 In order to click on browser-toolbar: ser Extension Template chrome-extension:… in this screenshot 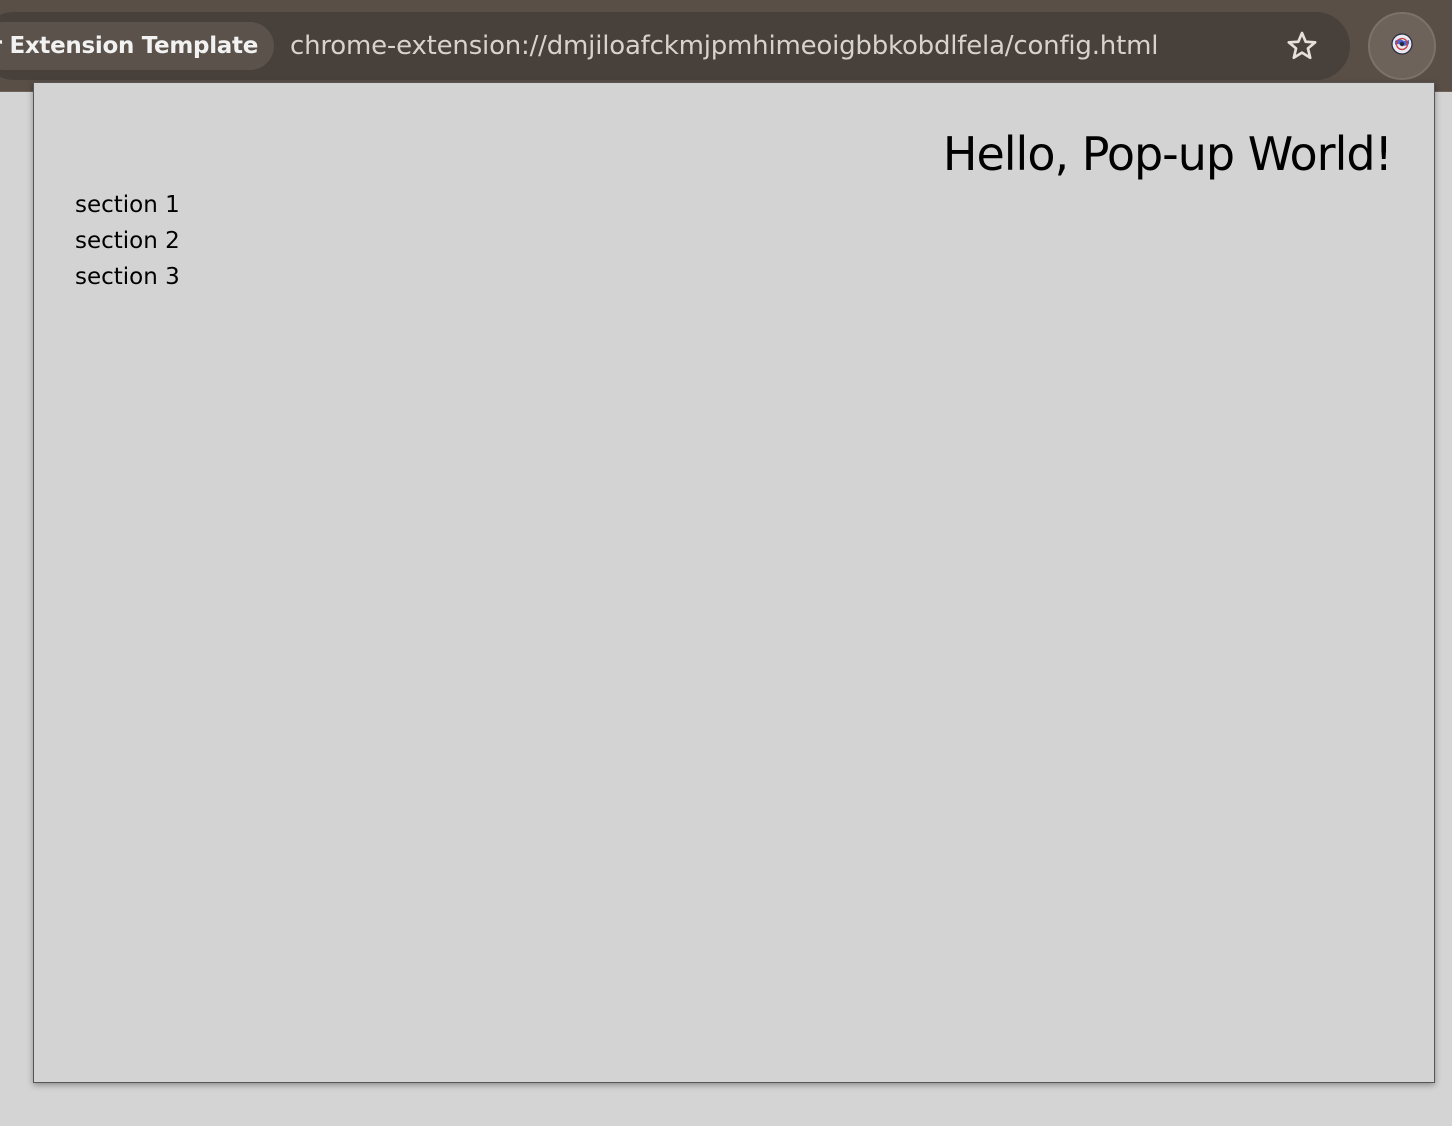, I will do `click(726, 46)`.